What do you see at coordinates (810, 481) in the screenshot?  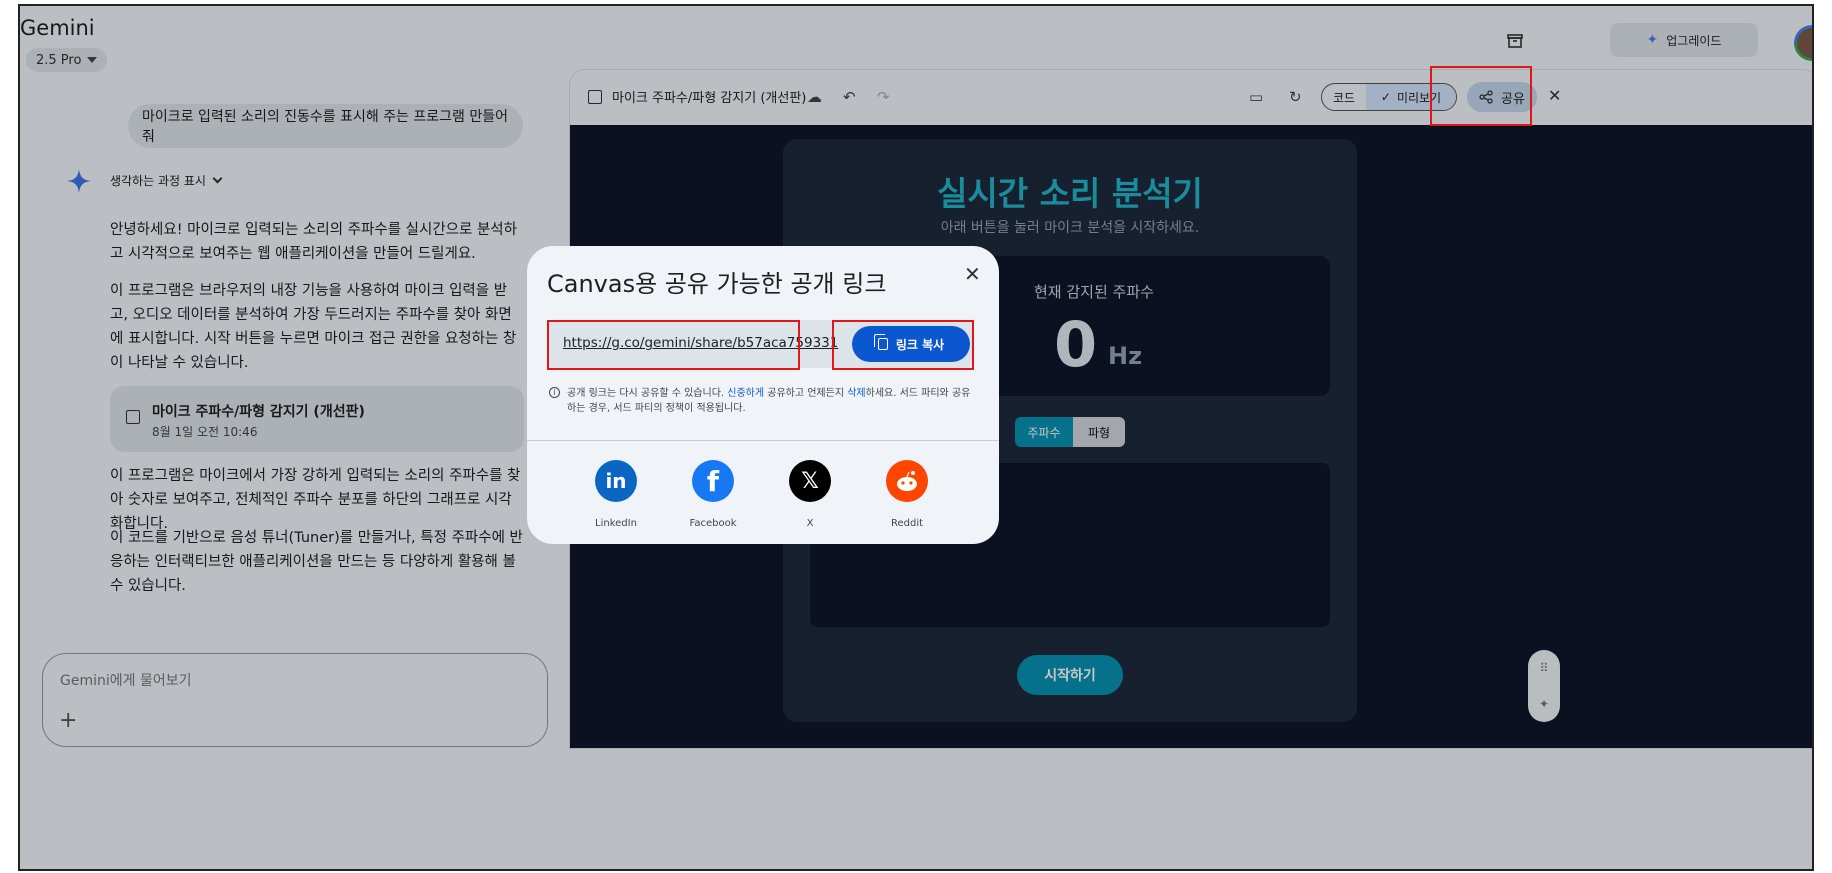 I see `x-icon: 𝕏` at bounding box center [810, 481].